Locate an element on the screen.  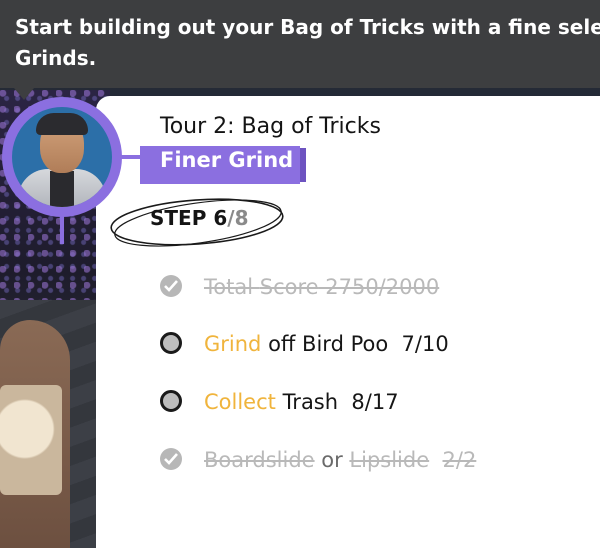
objective-progress: 2/2 is located at coordinates (459, 460).